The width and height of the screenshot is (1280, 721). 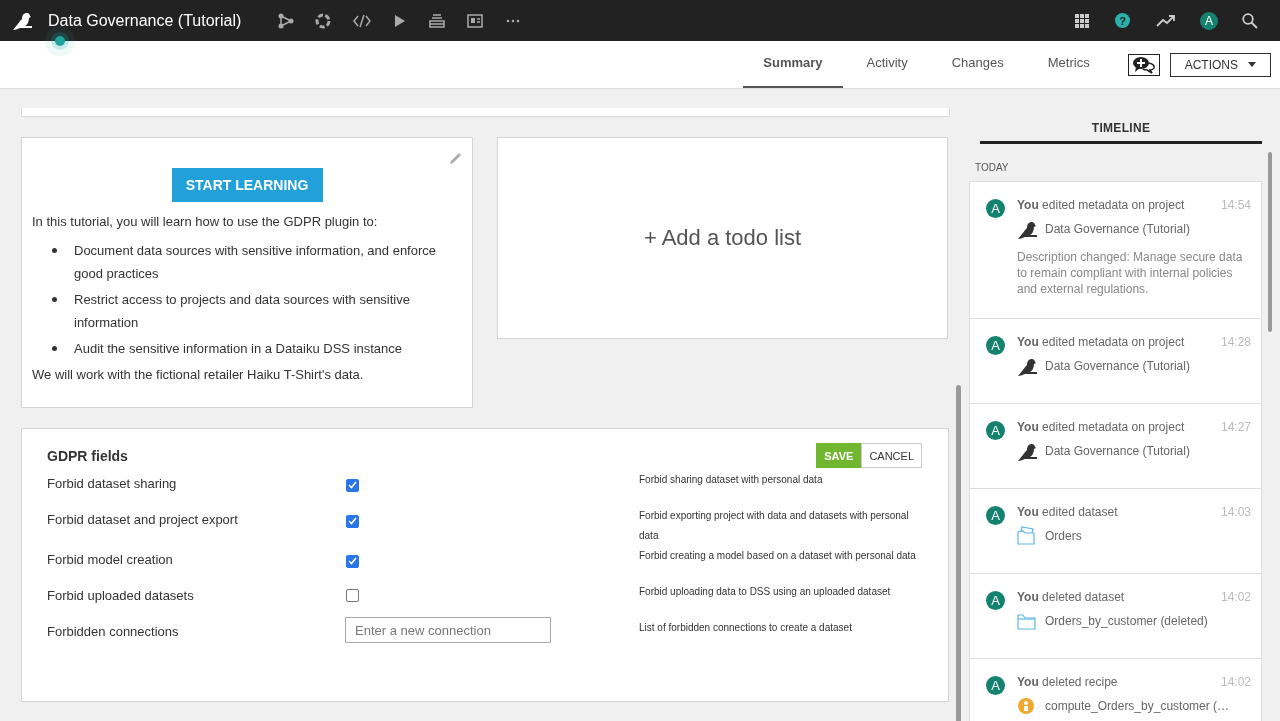 What do you see at coordinates (242, 311) in the screenshot?
I see `list-item-text: Restrict access to projects and data sources with sensitive information` at bounding box center [242, 311].